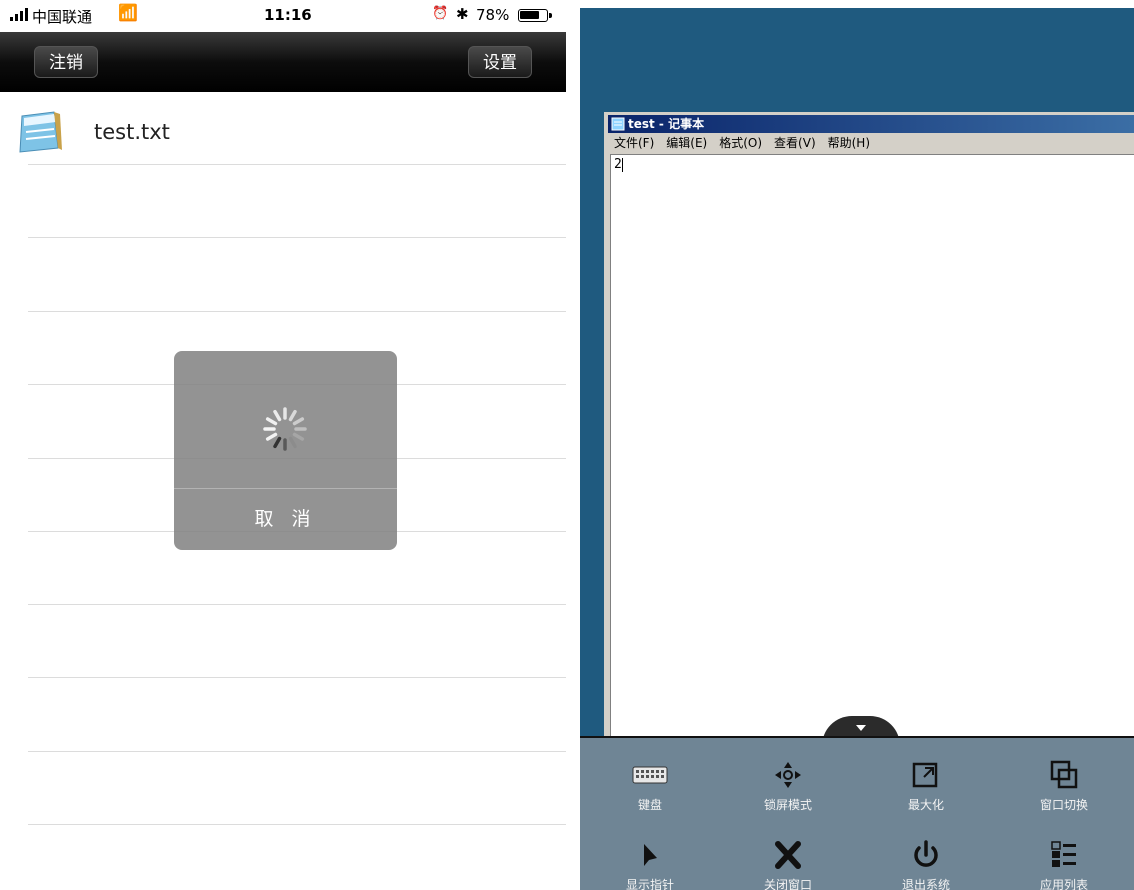  I want to click on loading-dialog: 取 消, so click(285, 450).